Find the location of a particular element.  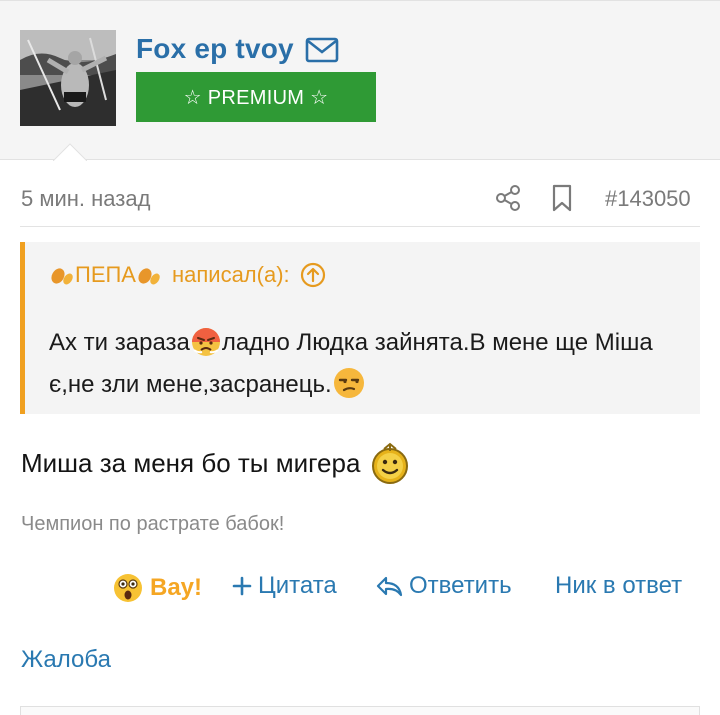

header-pointer is located at coordinates (70, 152).